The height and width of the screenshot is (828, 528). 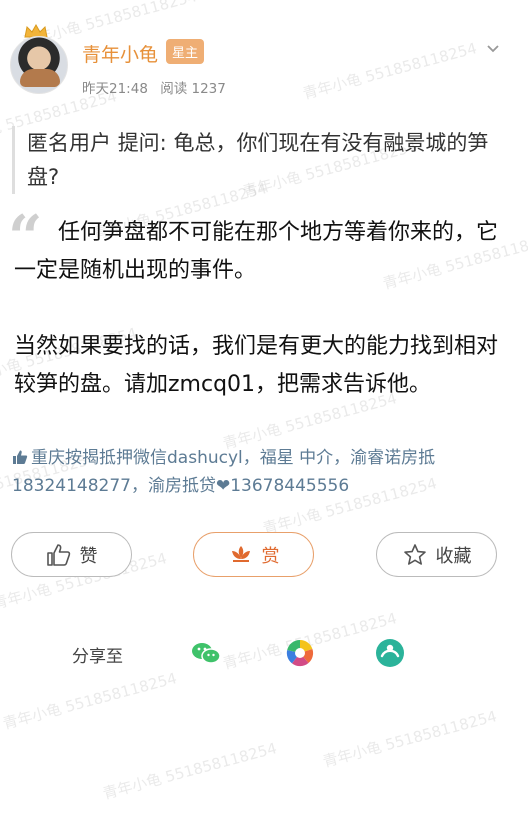 I want to click on quote-mark-icon: “, so click(x=25, y=238).